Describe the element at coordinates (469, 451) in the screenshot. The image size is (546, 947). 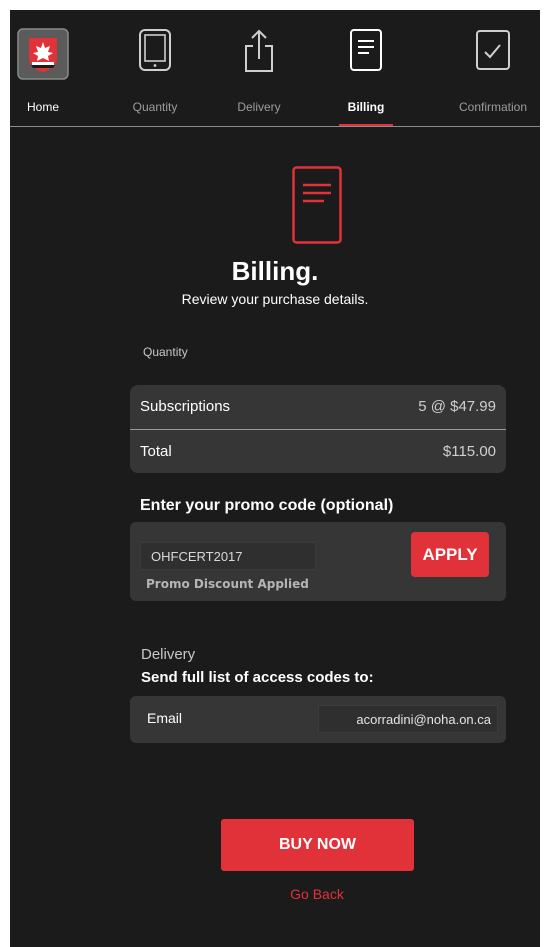
I see `total-value: $115.00` at that location.